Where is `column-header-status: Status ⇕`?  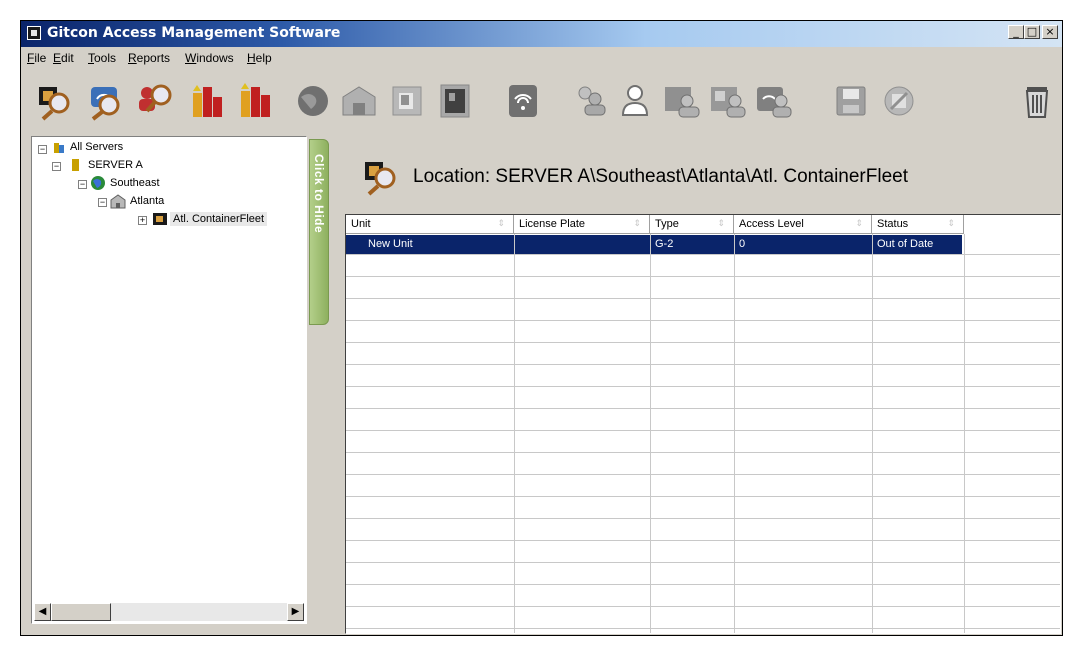
column-header-status: Status ⇕ is located at coordinates (918, 224).